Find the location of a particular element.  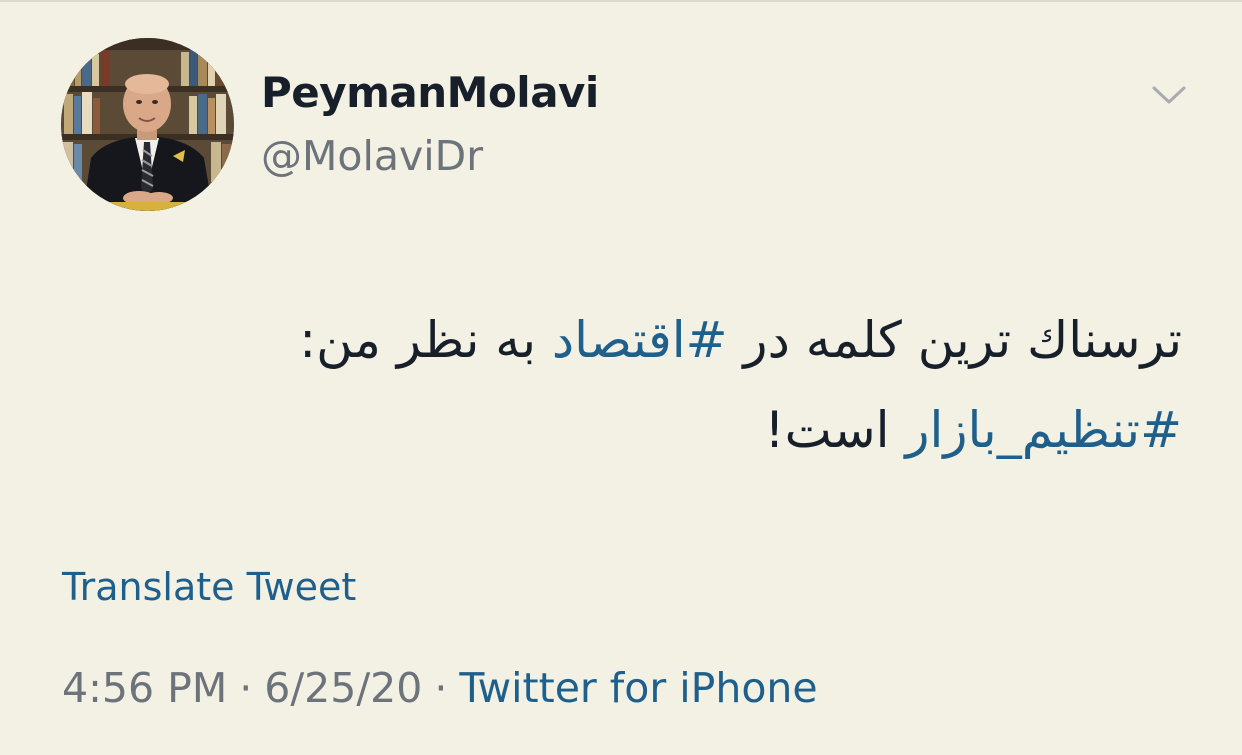

tweet-meta: 4:56 PM · 6/25/20 · Twitter for iPhone is located at coordinates (440, 688).